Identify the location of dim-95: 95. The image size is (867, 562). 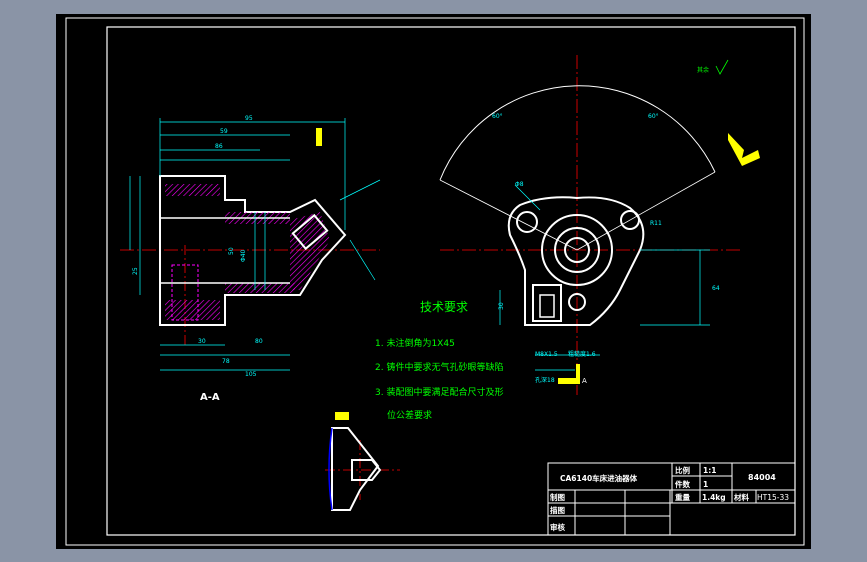
(249, 118).